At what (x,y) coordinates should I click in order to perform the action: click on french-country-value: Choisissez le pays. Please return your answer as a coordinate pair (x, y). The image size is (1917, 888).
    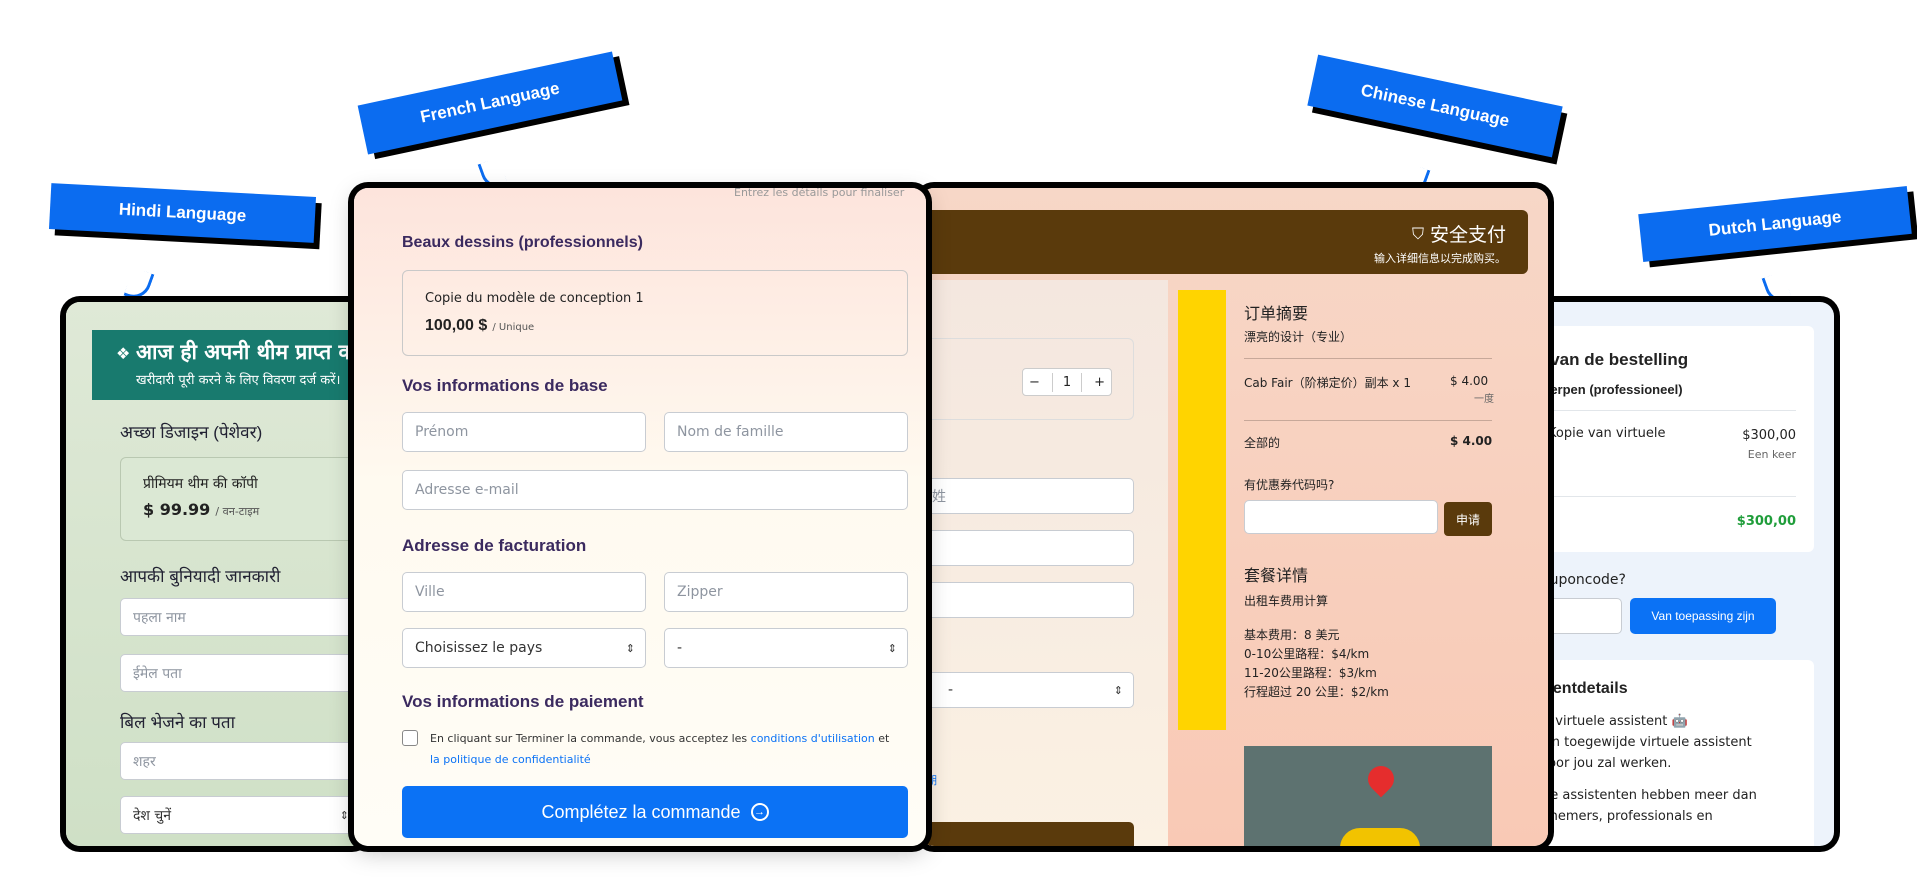
    Looking at the image, I should click on (479, 648).